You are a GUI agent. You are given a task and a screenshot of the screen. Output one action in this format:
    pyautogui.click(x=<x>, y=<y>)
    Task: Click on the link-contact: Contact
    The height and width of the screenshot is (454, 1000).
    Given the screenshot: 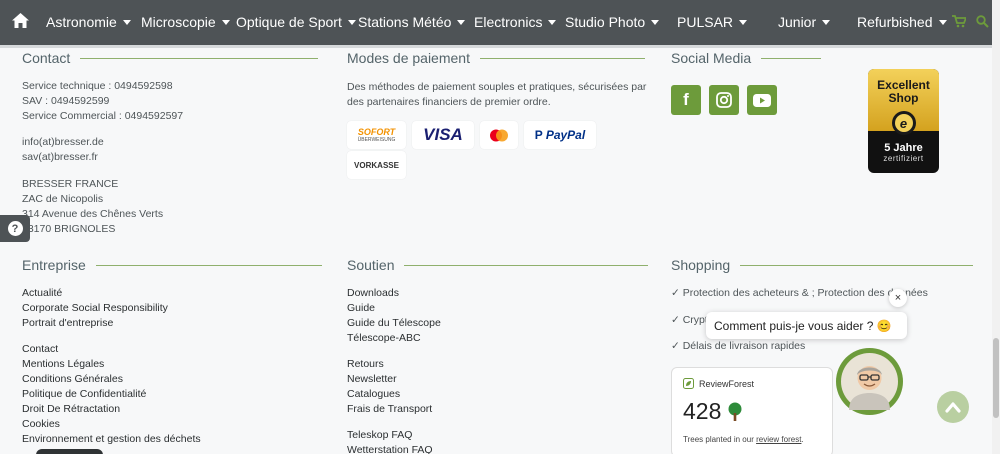 What is the action you would take?
    pyautogui.click(x=111, y=349)
    